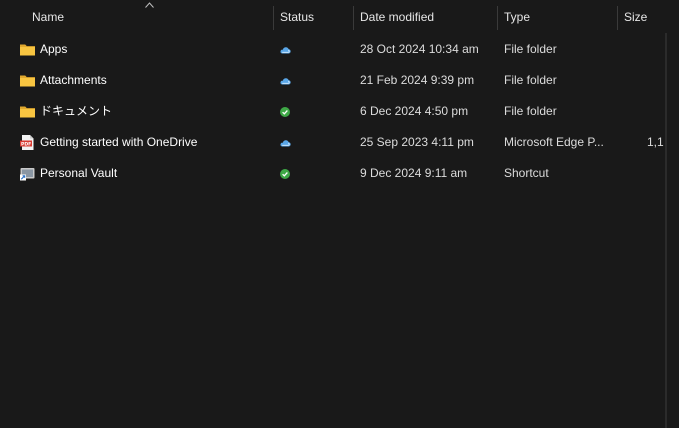 The width and height of the screenshot is (679, 428). I want to click on file-size: 1,12, so click(655, 142).